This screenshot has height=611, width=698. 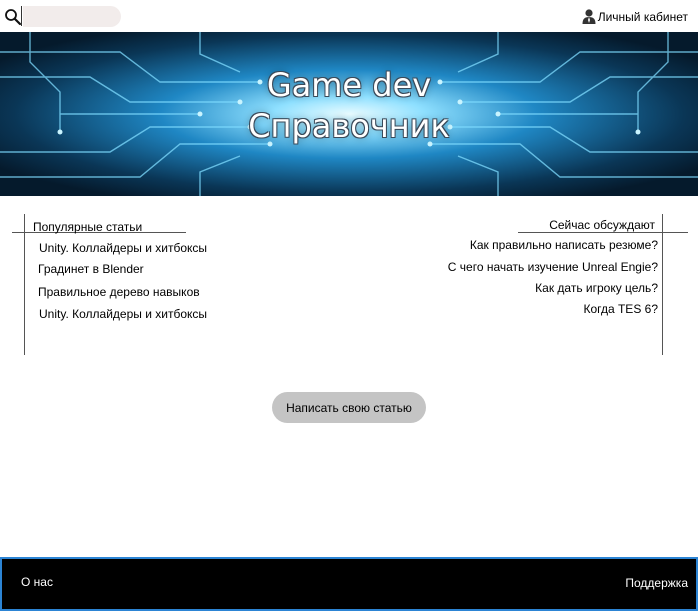 What do you see at coordinates (589, 16) in the screenshot?
I see `user-icon` at bounding box center [589, 16].